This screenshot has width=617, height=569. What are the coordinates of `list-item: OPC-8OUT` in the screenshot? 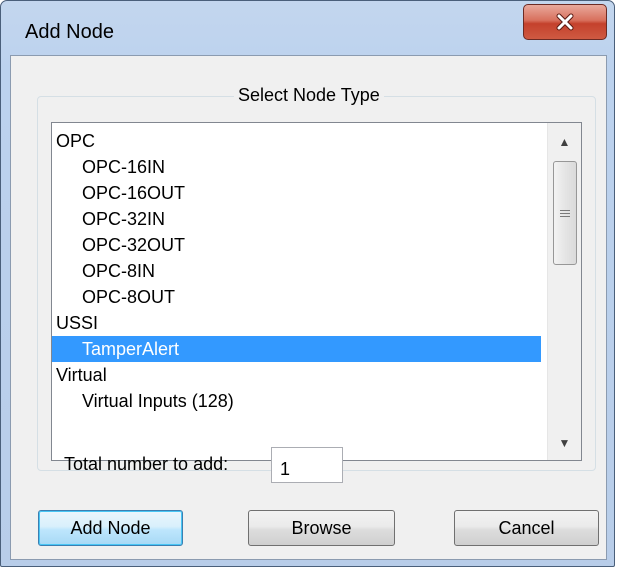 It's located at (296, 297).